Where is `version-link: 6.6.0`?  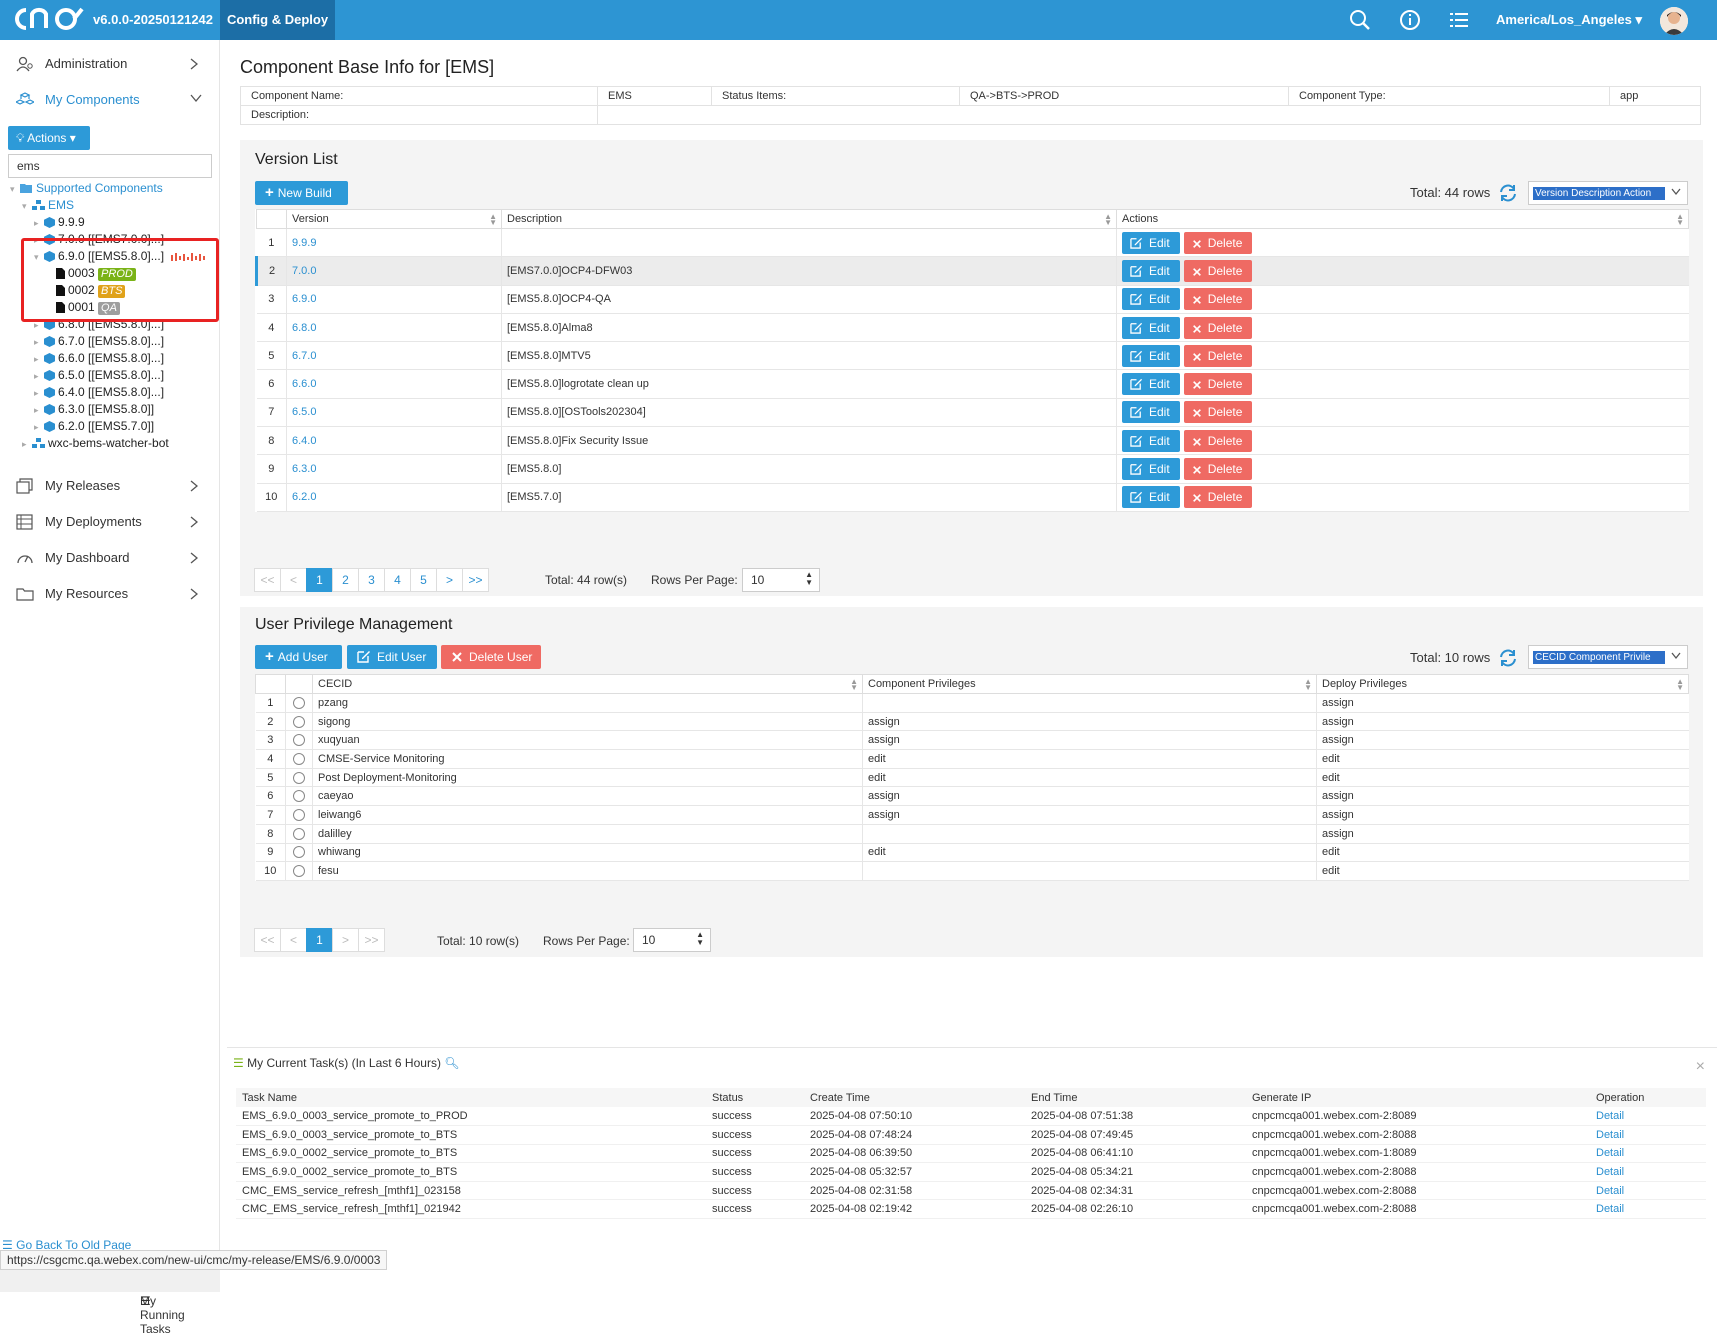 version-link: 6.6.0 is located at coordinates (304, 384).